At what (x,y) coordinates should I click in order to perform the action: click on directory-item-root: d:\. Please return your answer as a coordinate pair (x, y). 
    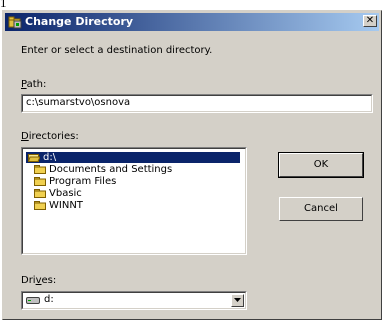
    Looking at the image, I should click on (133, 157).